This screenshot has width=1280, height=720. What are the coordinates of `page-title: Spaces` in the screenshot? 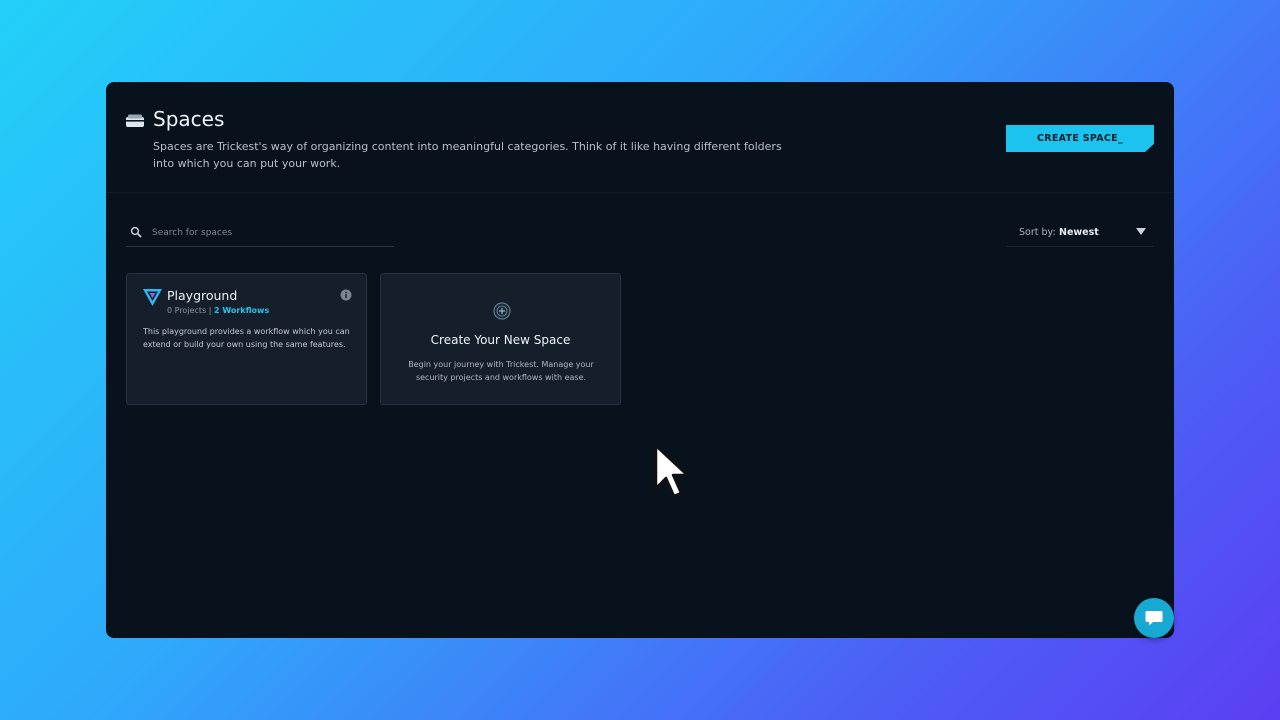 It's located at (189, 119).